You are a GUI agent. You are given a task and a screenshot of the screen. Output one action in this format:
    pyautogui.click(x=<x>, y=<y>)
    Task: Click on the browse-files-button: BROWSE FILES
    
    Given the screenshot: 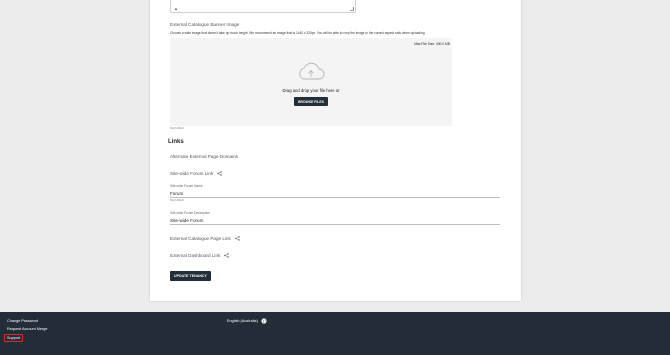 What is the action you would take?
    pyautogui.click(x=311, y=101)
    